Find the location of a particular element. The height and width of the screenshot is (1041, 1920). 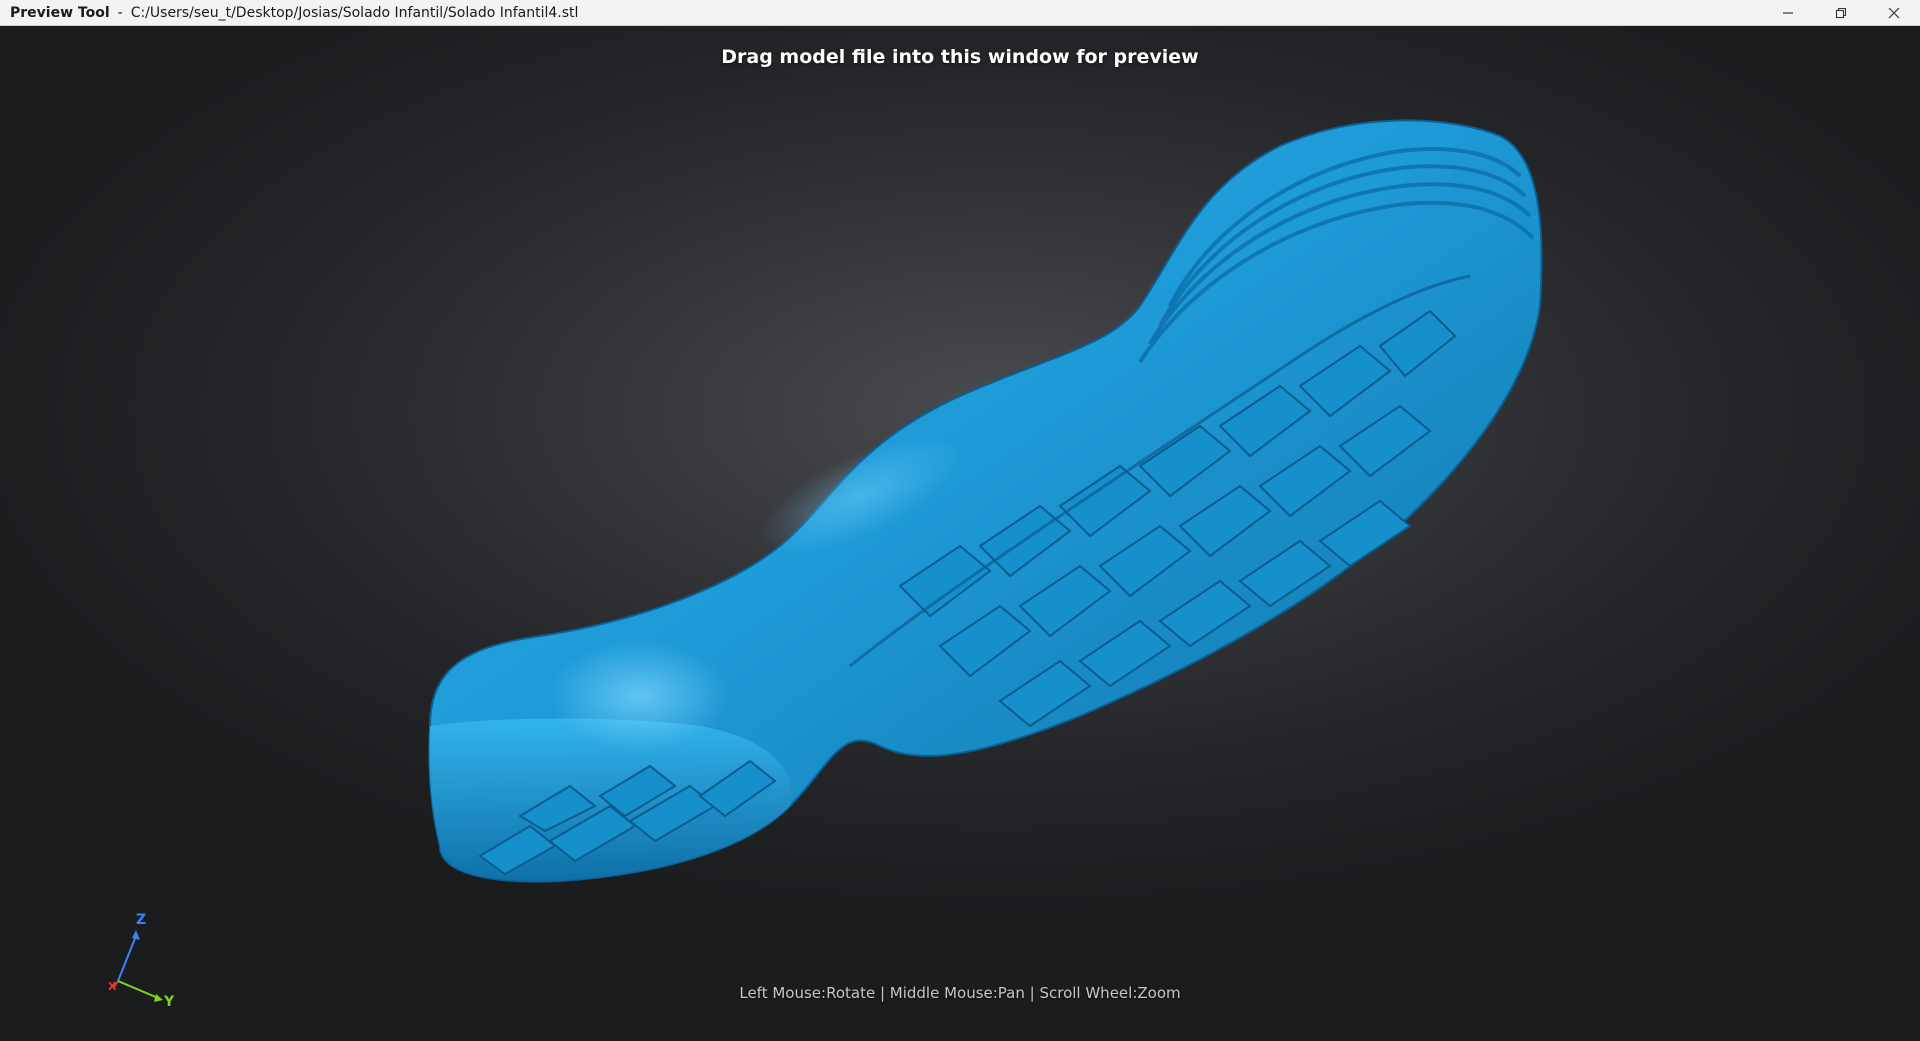

restore-button is located at coordinates (1840, 13).